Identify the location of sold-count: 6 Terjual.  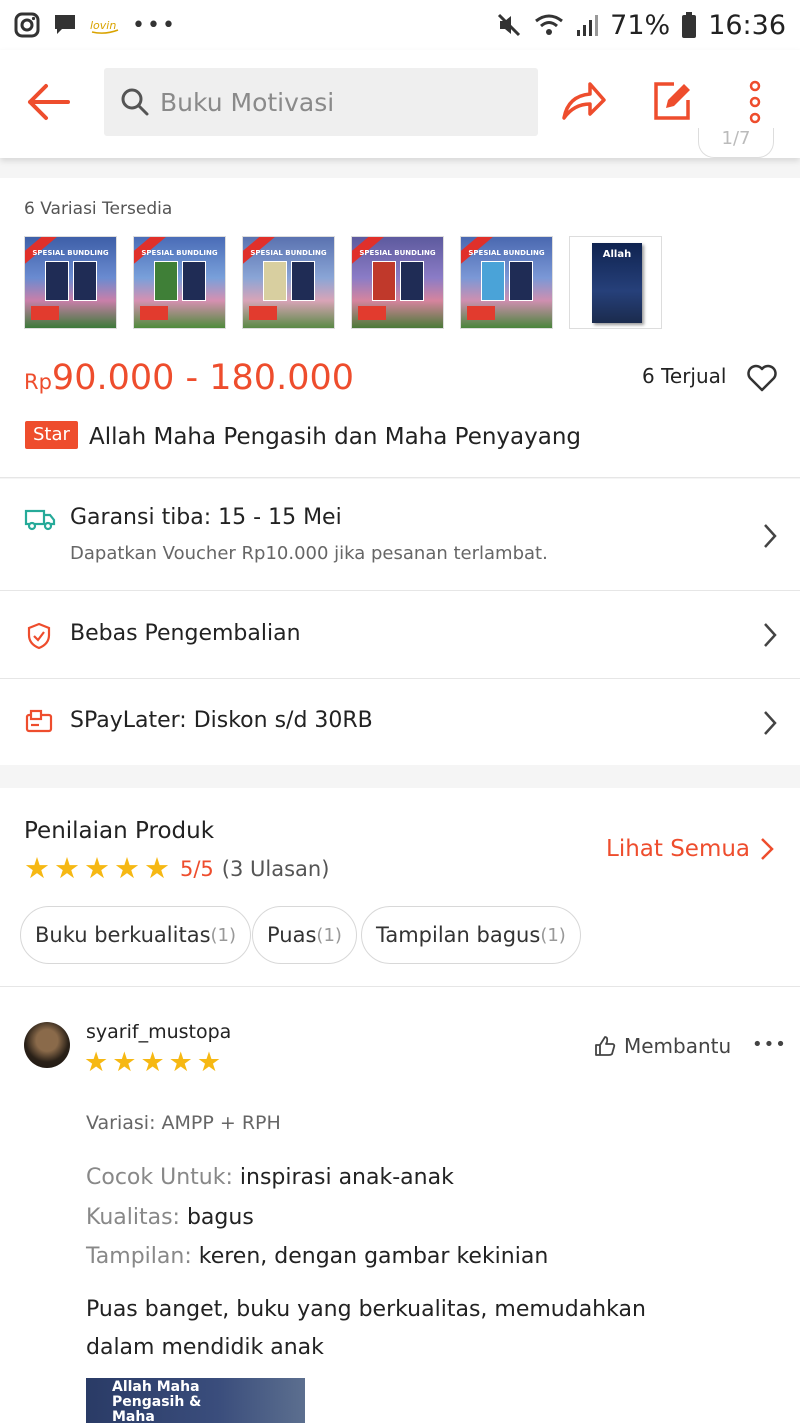
(684, 376).